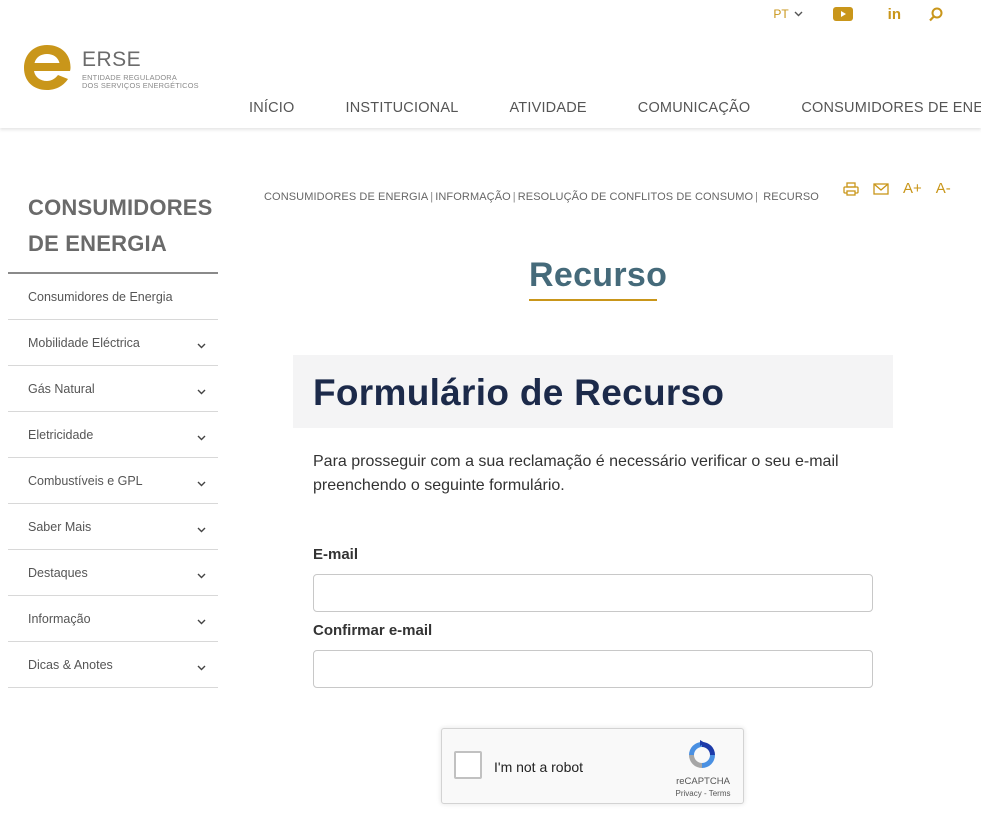 The image size is (981, 824). What do you see at coordinates (689, 793) in the screenshot?
I see `recaptcha-privacy-link: Privacy` at bounding box center [689, 793].